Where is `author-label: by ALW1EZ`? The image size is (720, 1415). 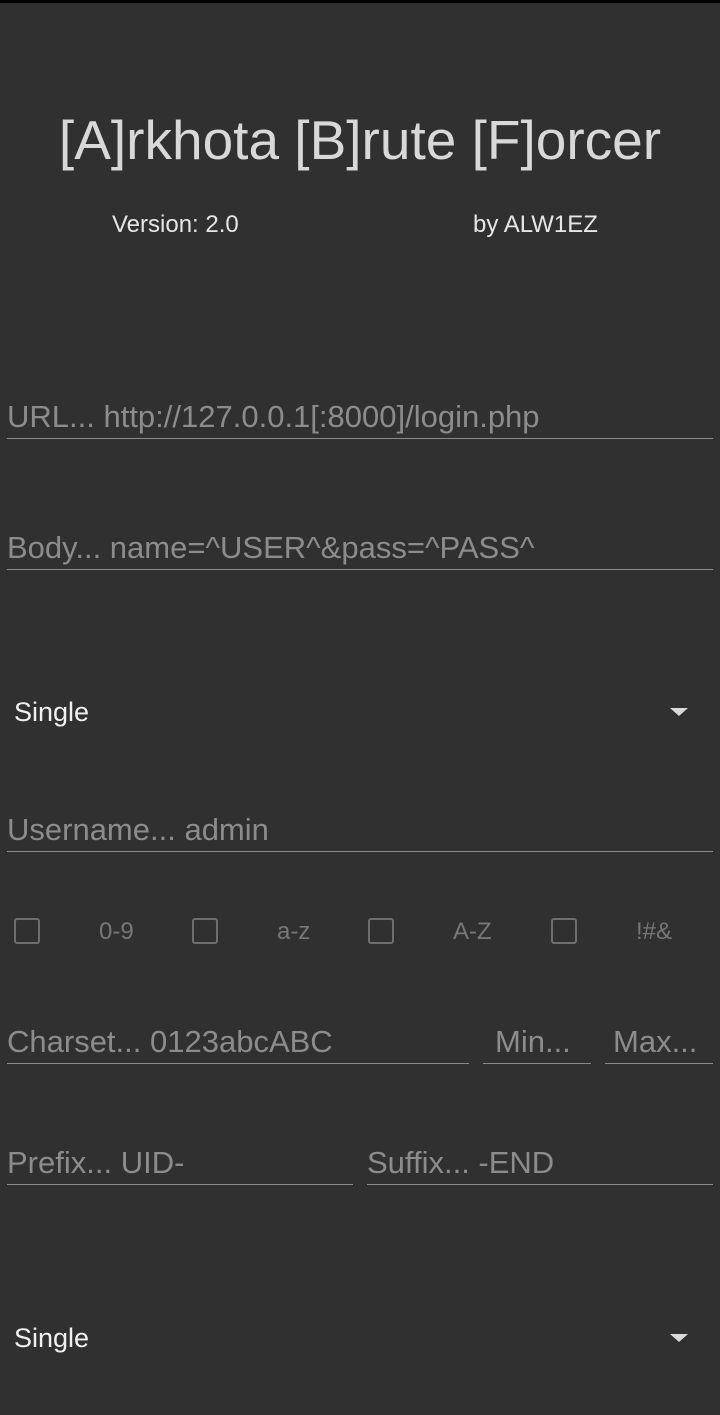 author-label: by ALW1EZ is located at coordinates (535, 224).